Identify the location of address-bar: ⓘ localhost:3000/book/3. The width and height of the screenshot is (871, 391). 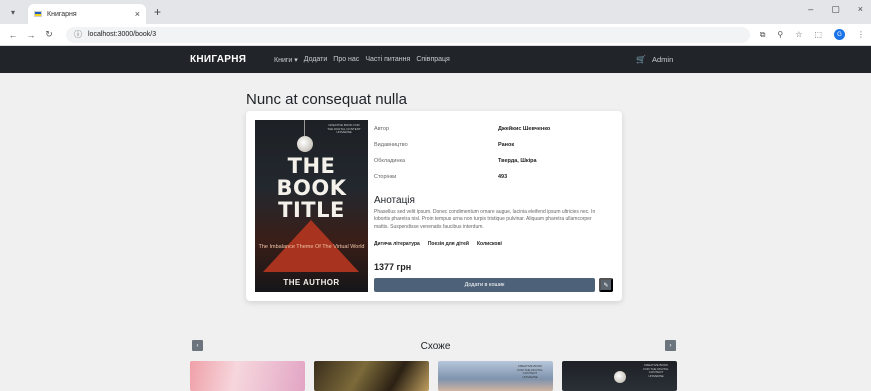
(408, 34).